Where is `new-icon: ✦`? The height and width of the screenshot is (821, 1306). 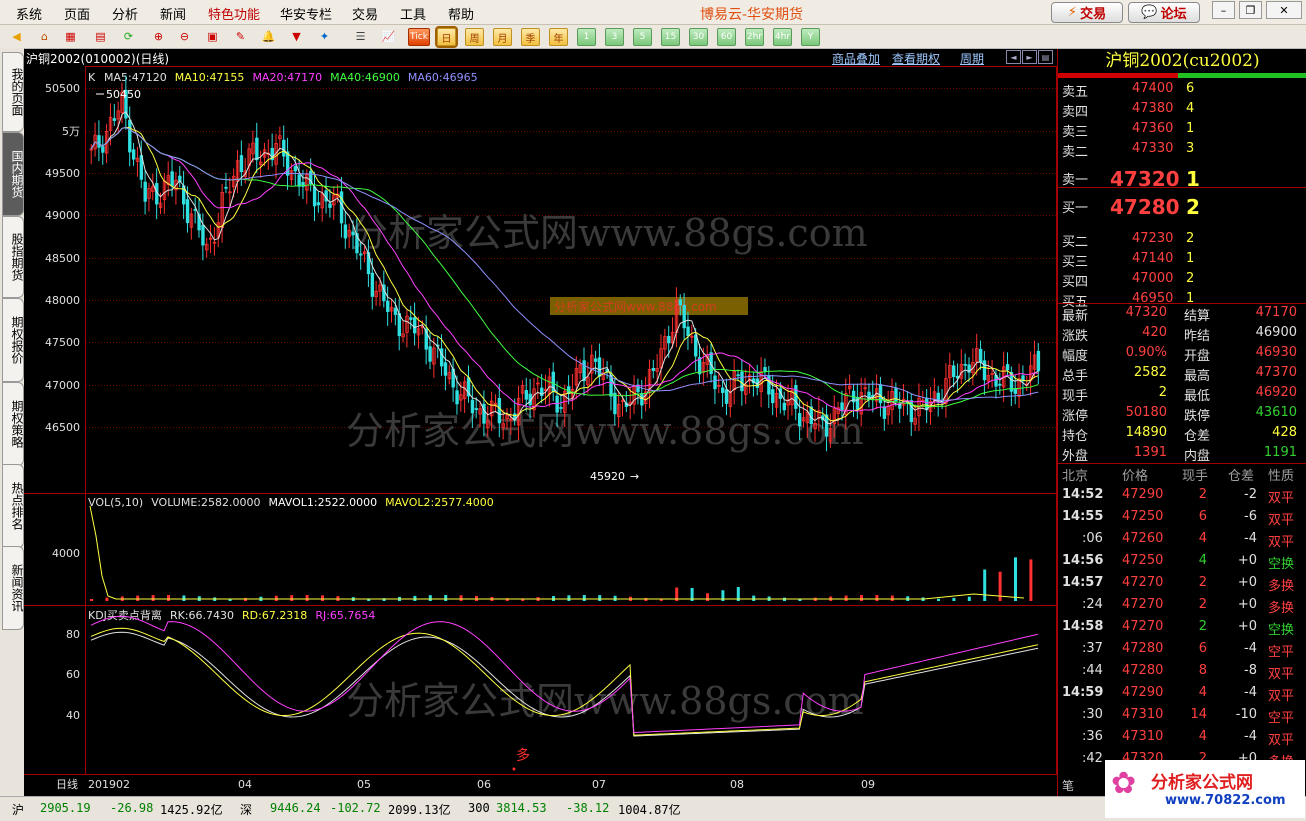
new-icon: ✦ is located at coordinates (324, 36).